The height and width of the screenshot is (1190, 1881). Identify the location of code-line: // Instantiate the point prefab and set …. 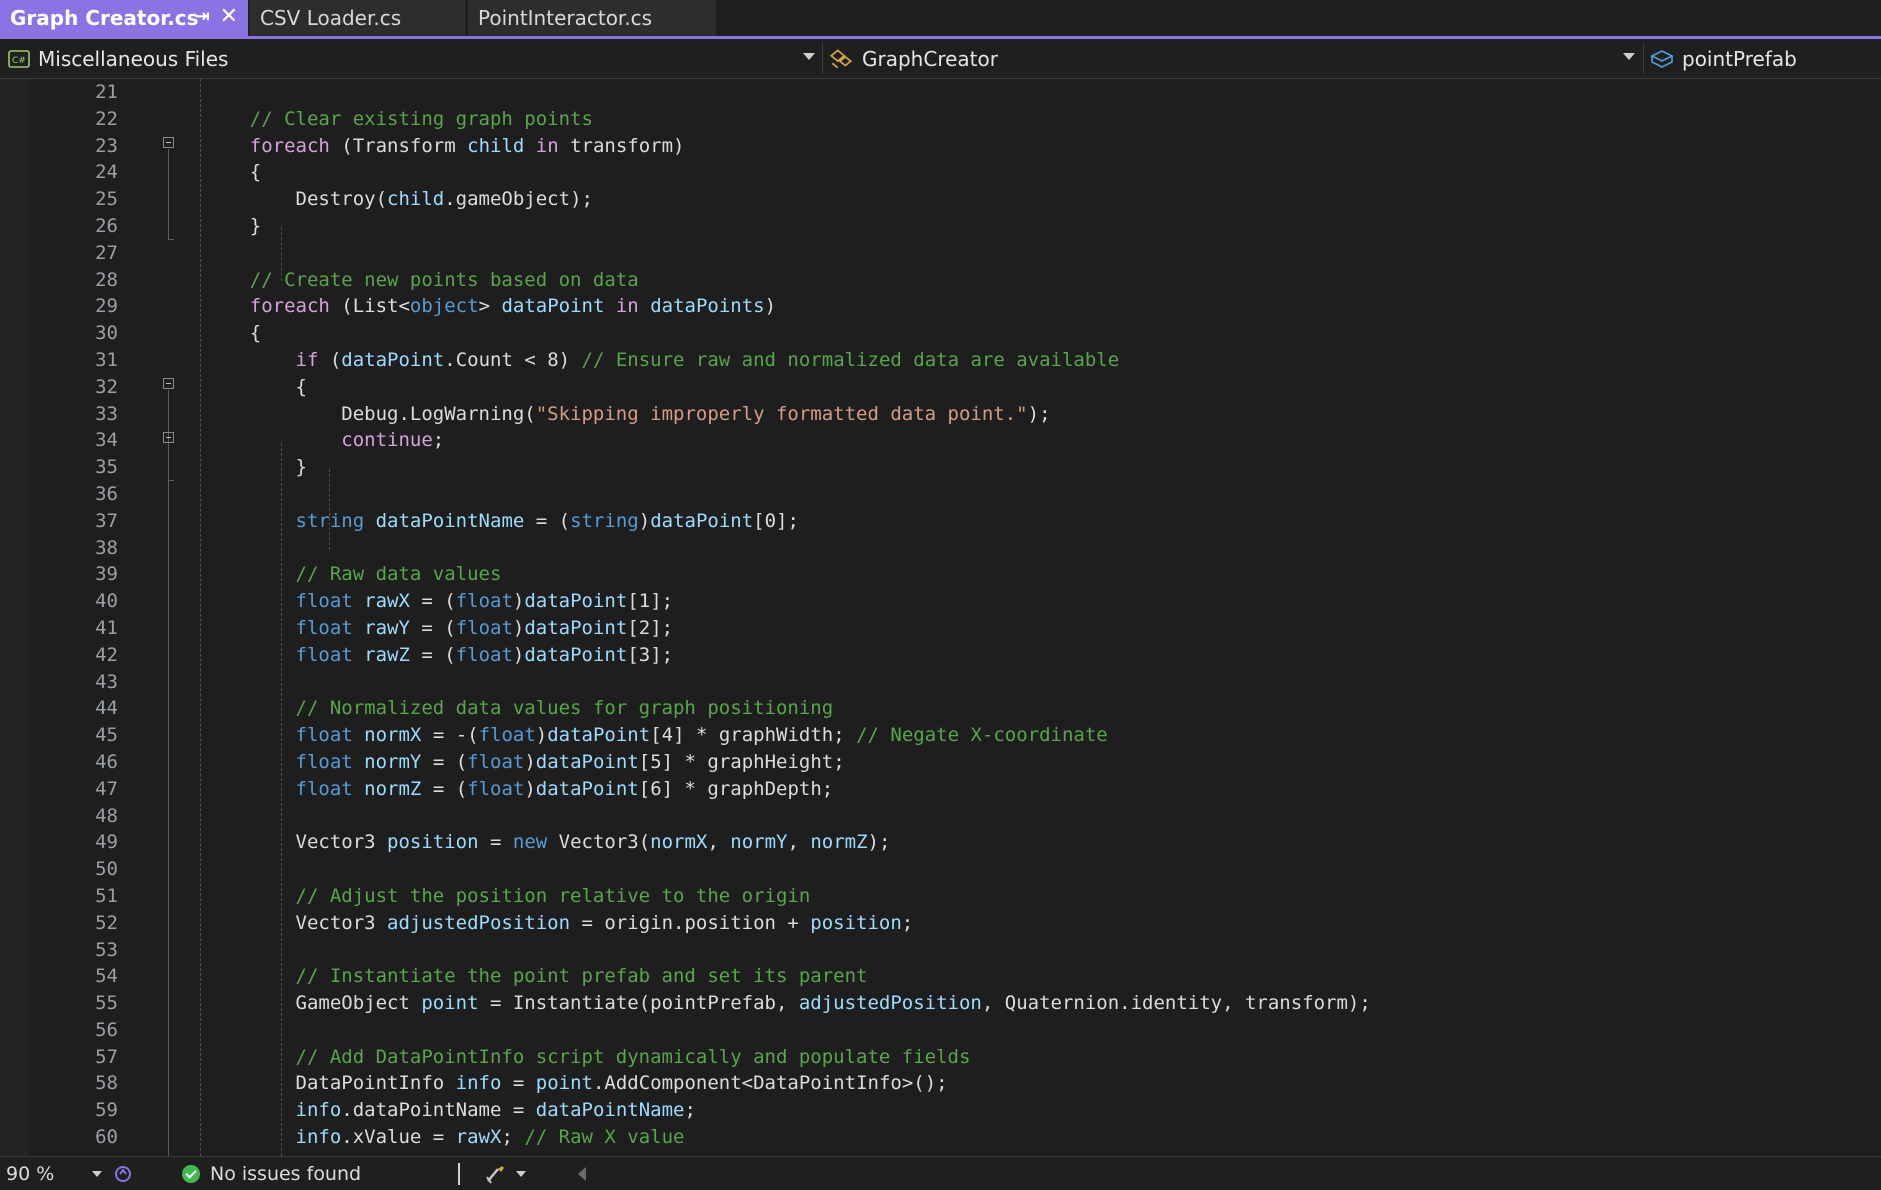
(787, 976).